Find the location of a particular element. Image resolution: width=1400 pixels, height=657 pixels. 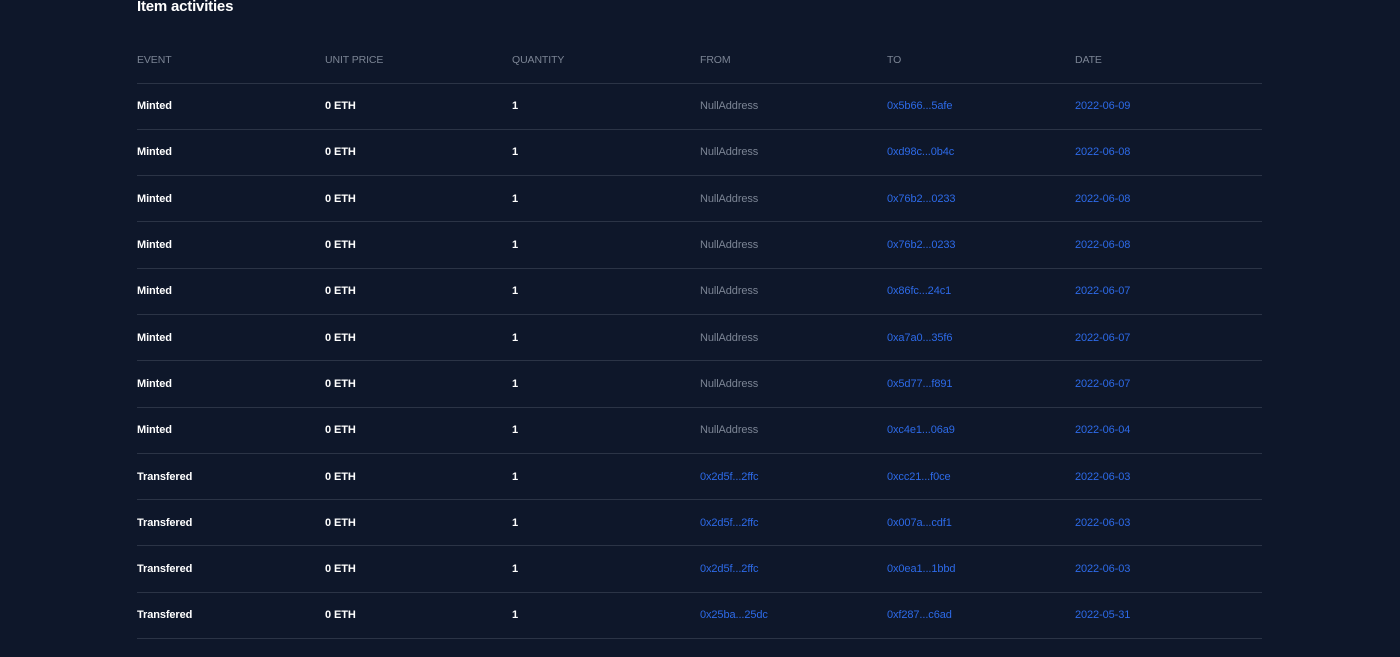

to-address-link: 0x86fc...24c1 is located at coordinates (919, 291).